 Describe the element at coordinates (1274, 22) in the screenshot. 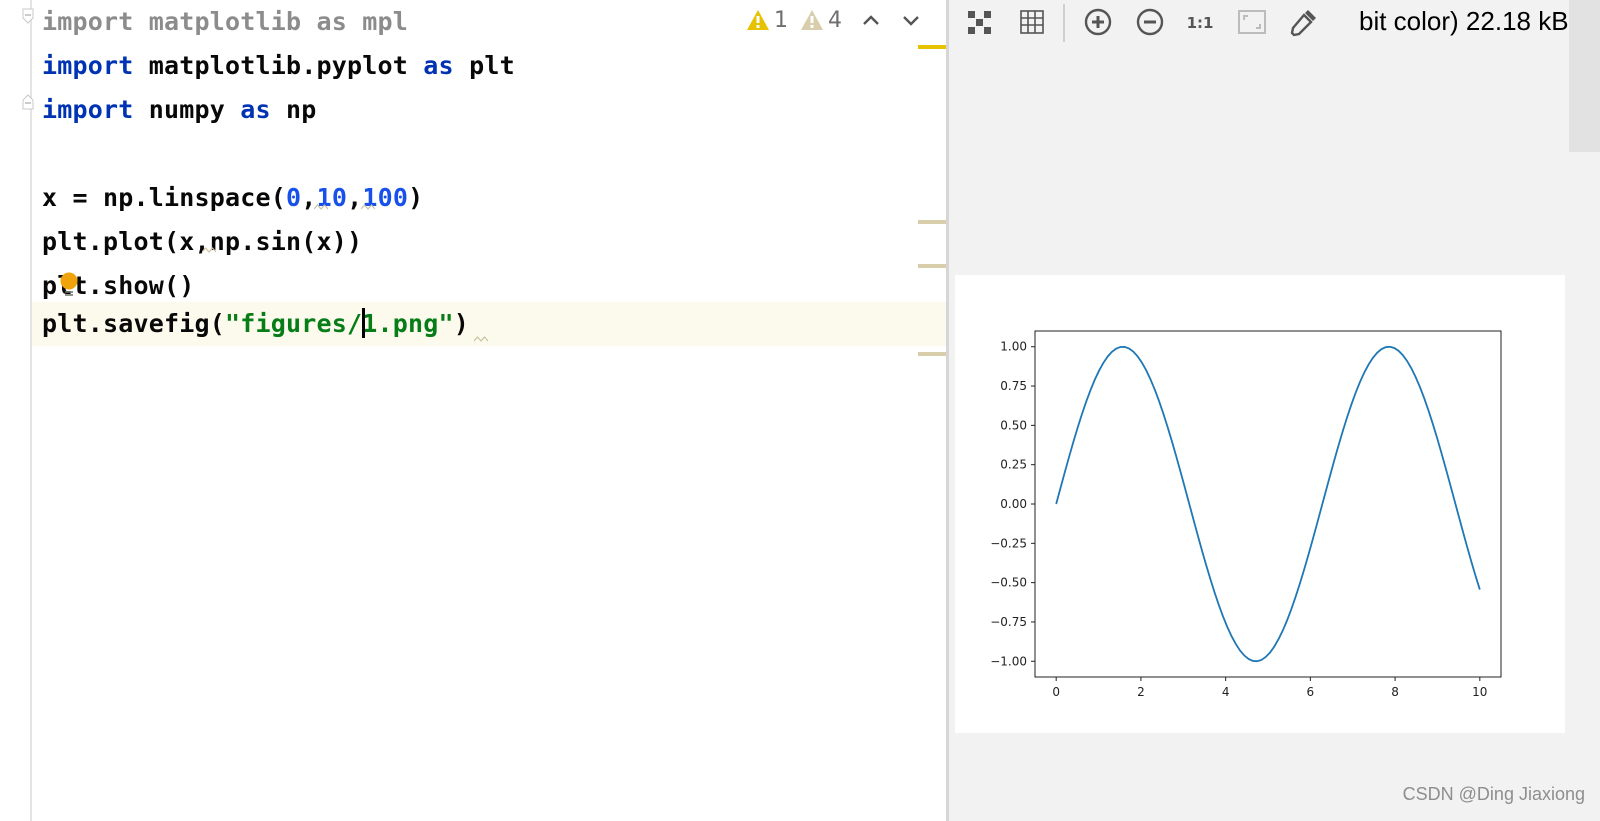

I see `image-viewer-toolbar: 1:1 bit color) 22.18 kB` at that location.